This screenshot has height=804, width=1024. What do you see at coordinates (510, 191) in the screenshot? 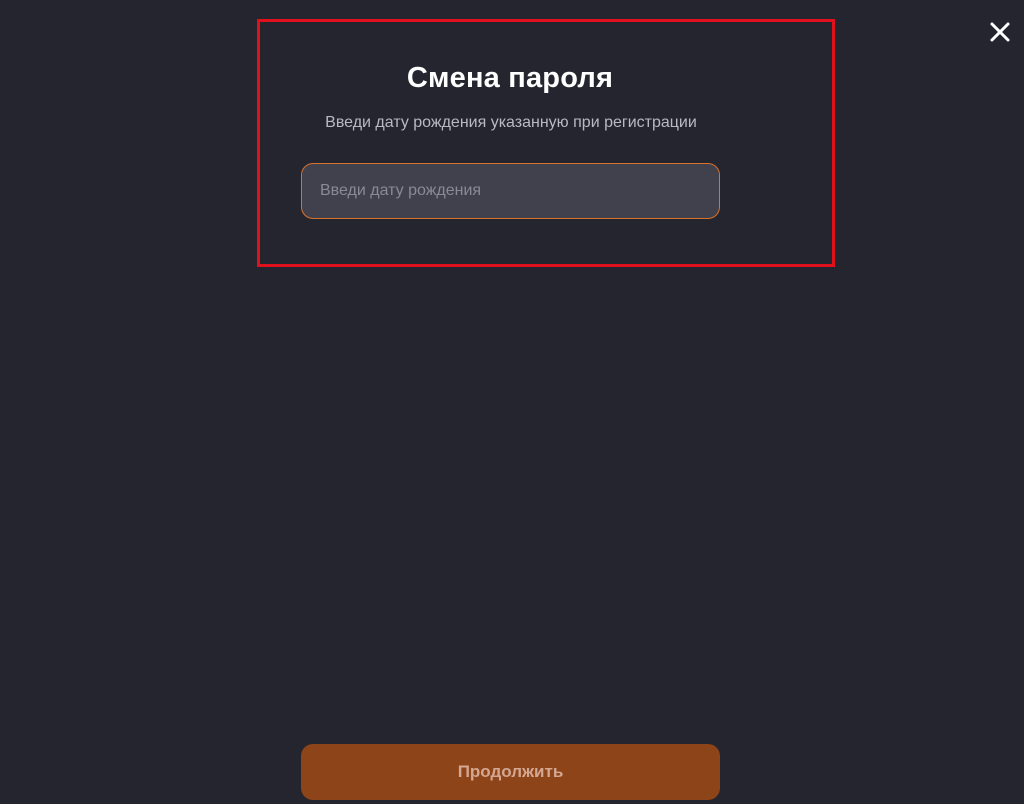
I see `birthdate-input` at bounding box center [510, 191].